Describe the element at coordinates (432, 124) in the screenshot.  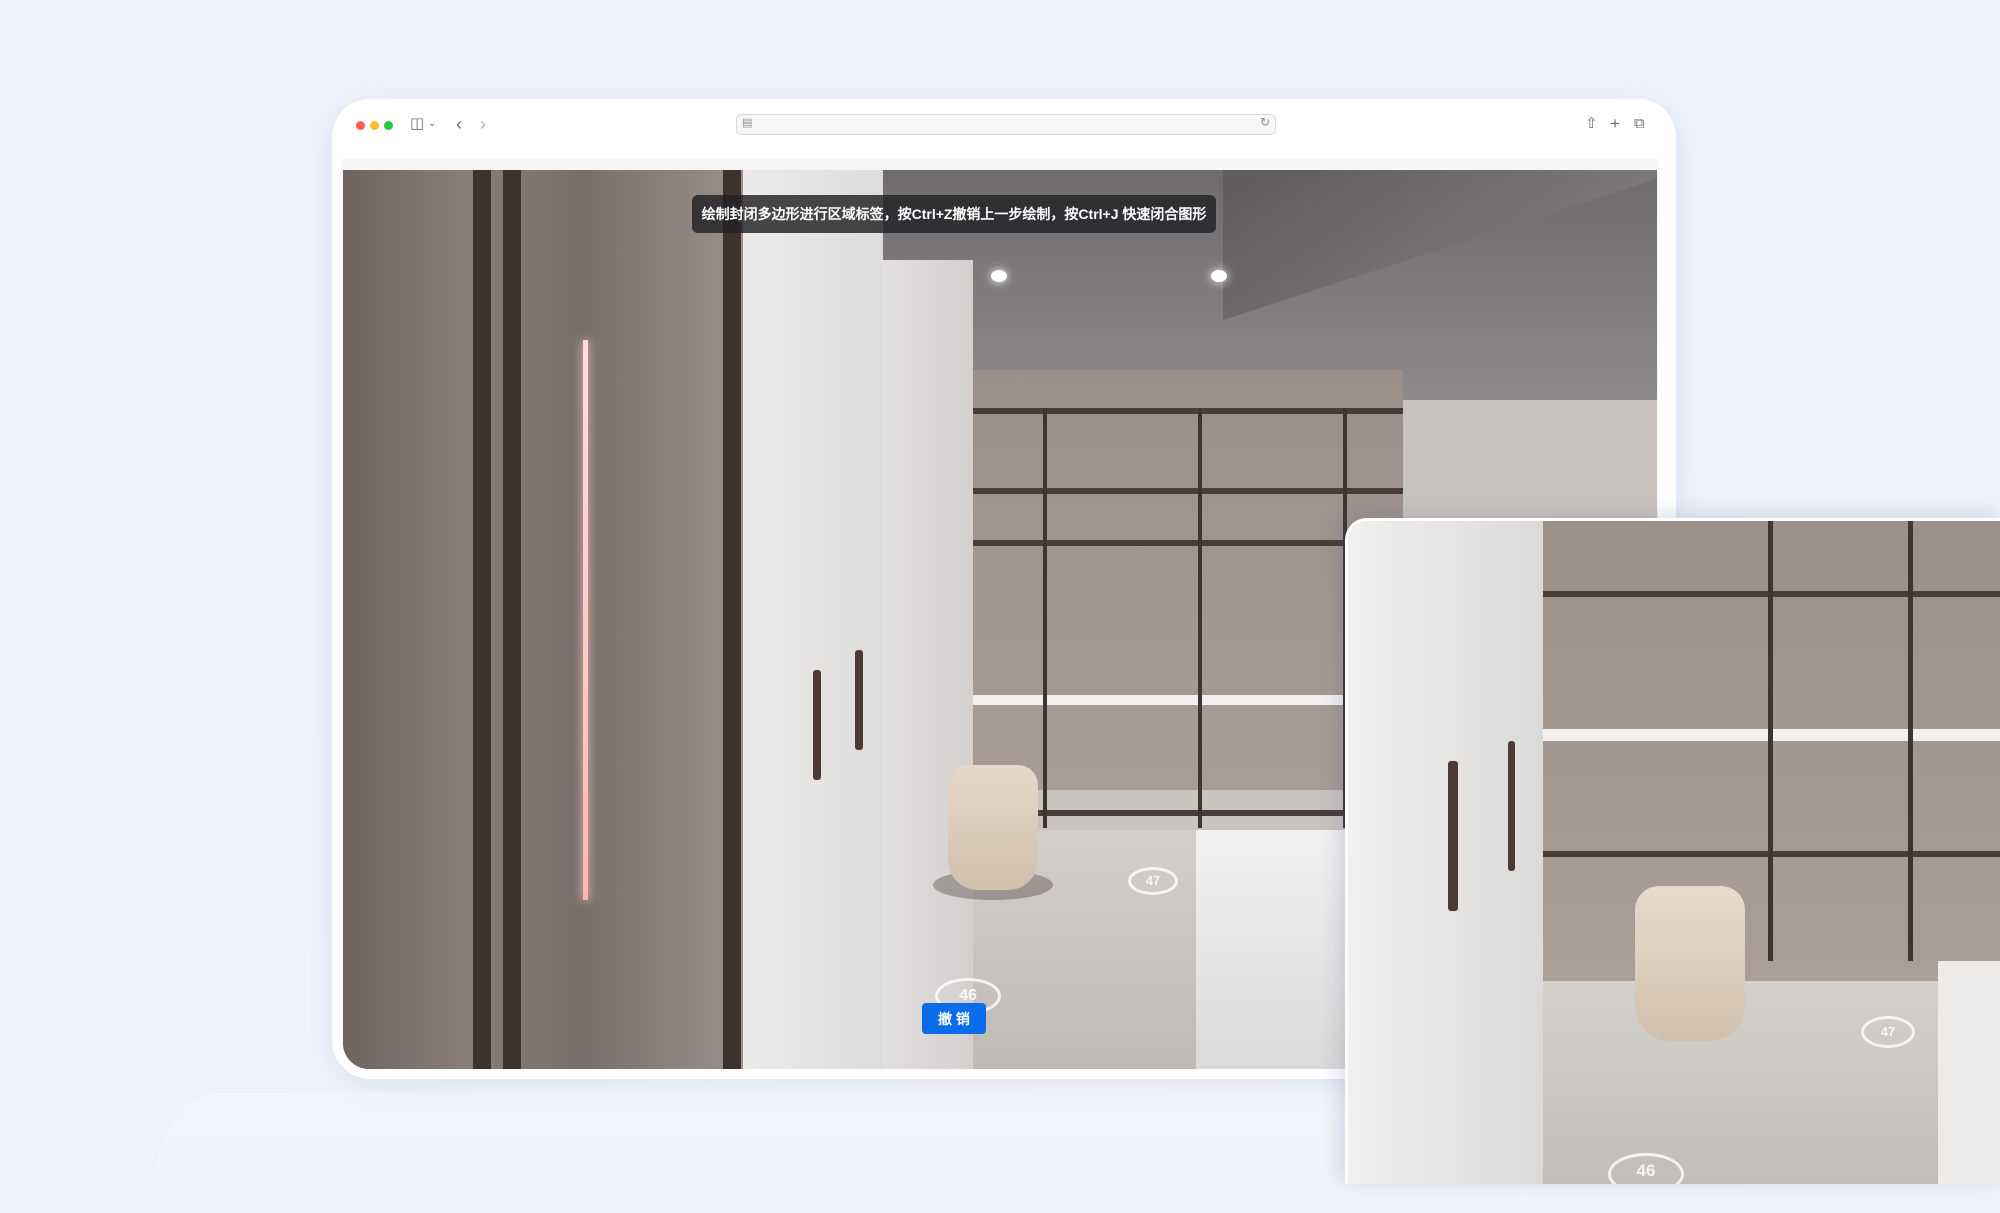
I see `chevron-down-icon: ⌄` at that location.